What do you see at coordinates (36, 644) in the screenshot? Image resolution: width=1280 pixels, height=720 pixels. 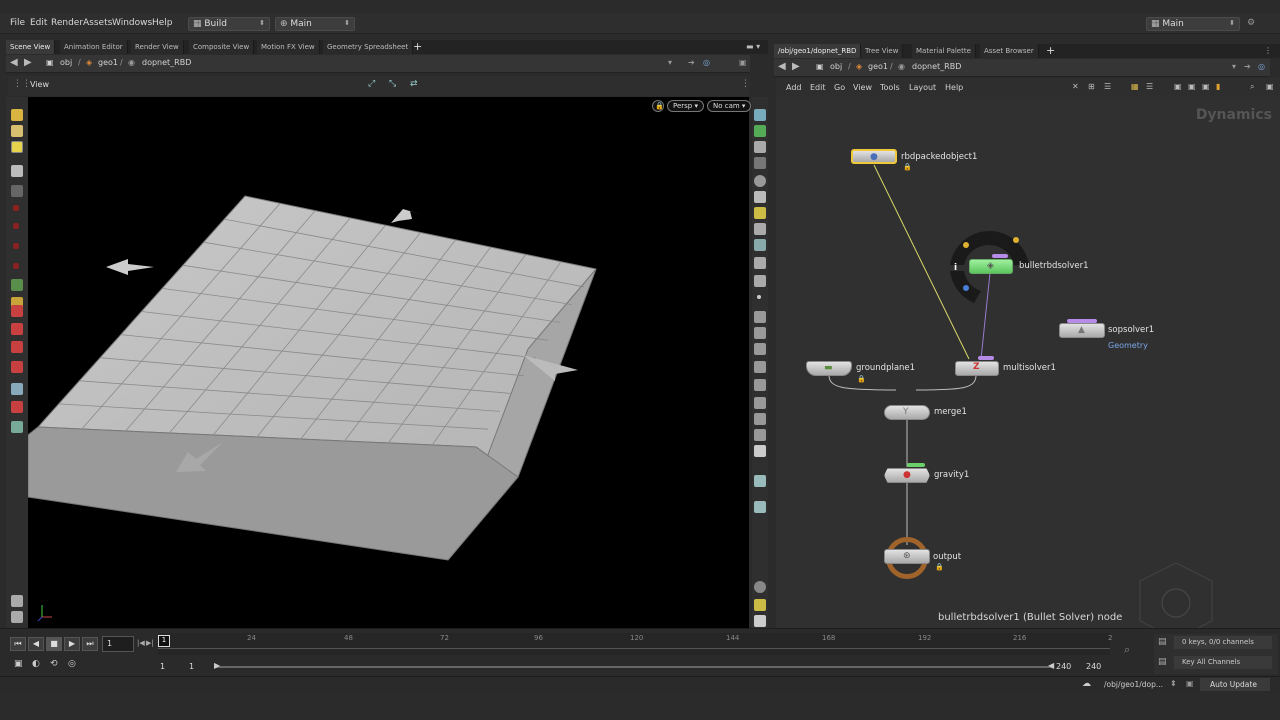 I see `play-reverse-button: ◀` at bounding box center [36, 644].